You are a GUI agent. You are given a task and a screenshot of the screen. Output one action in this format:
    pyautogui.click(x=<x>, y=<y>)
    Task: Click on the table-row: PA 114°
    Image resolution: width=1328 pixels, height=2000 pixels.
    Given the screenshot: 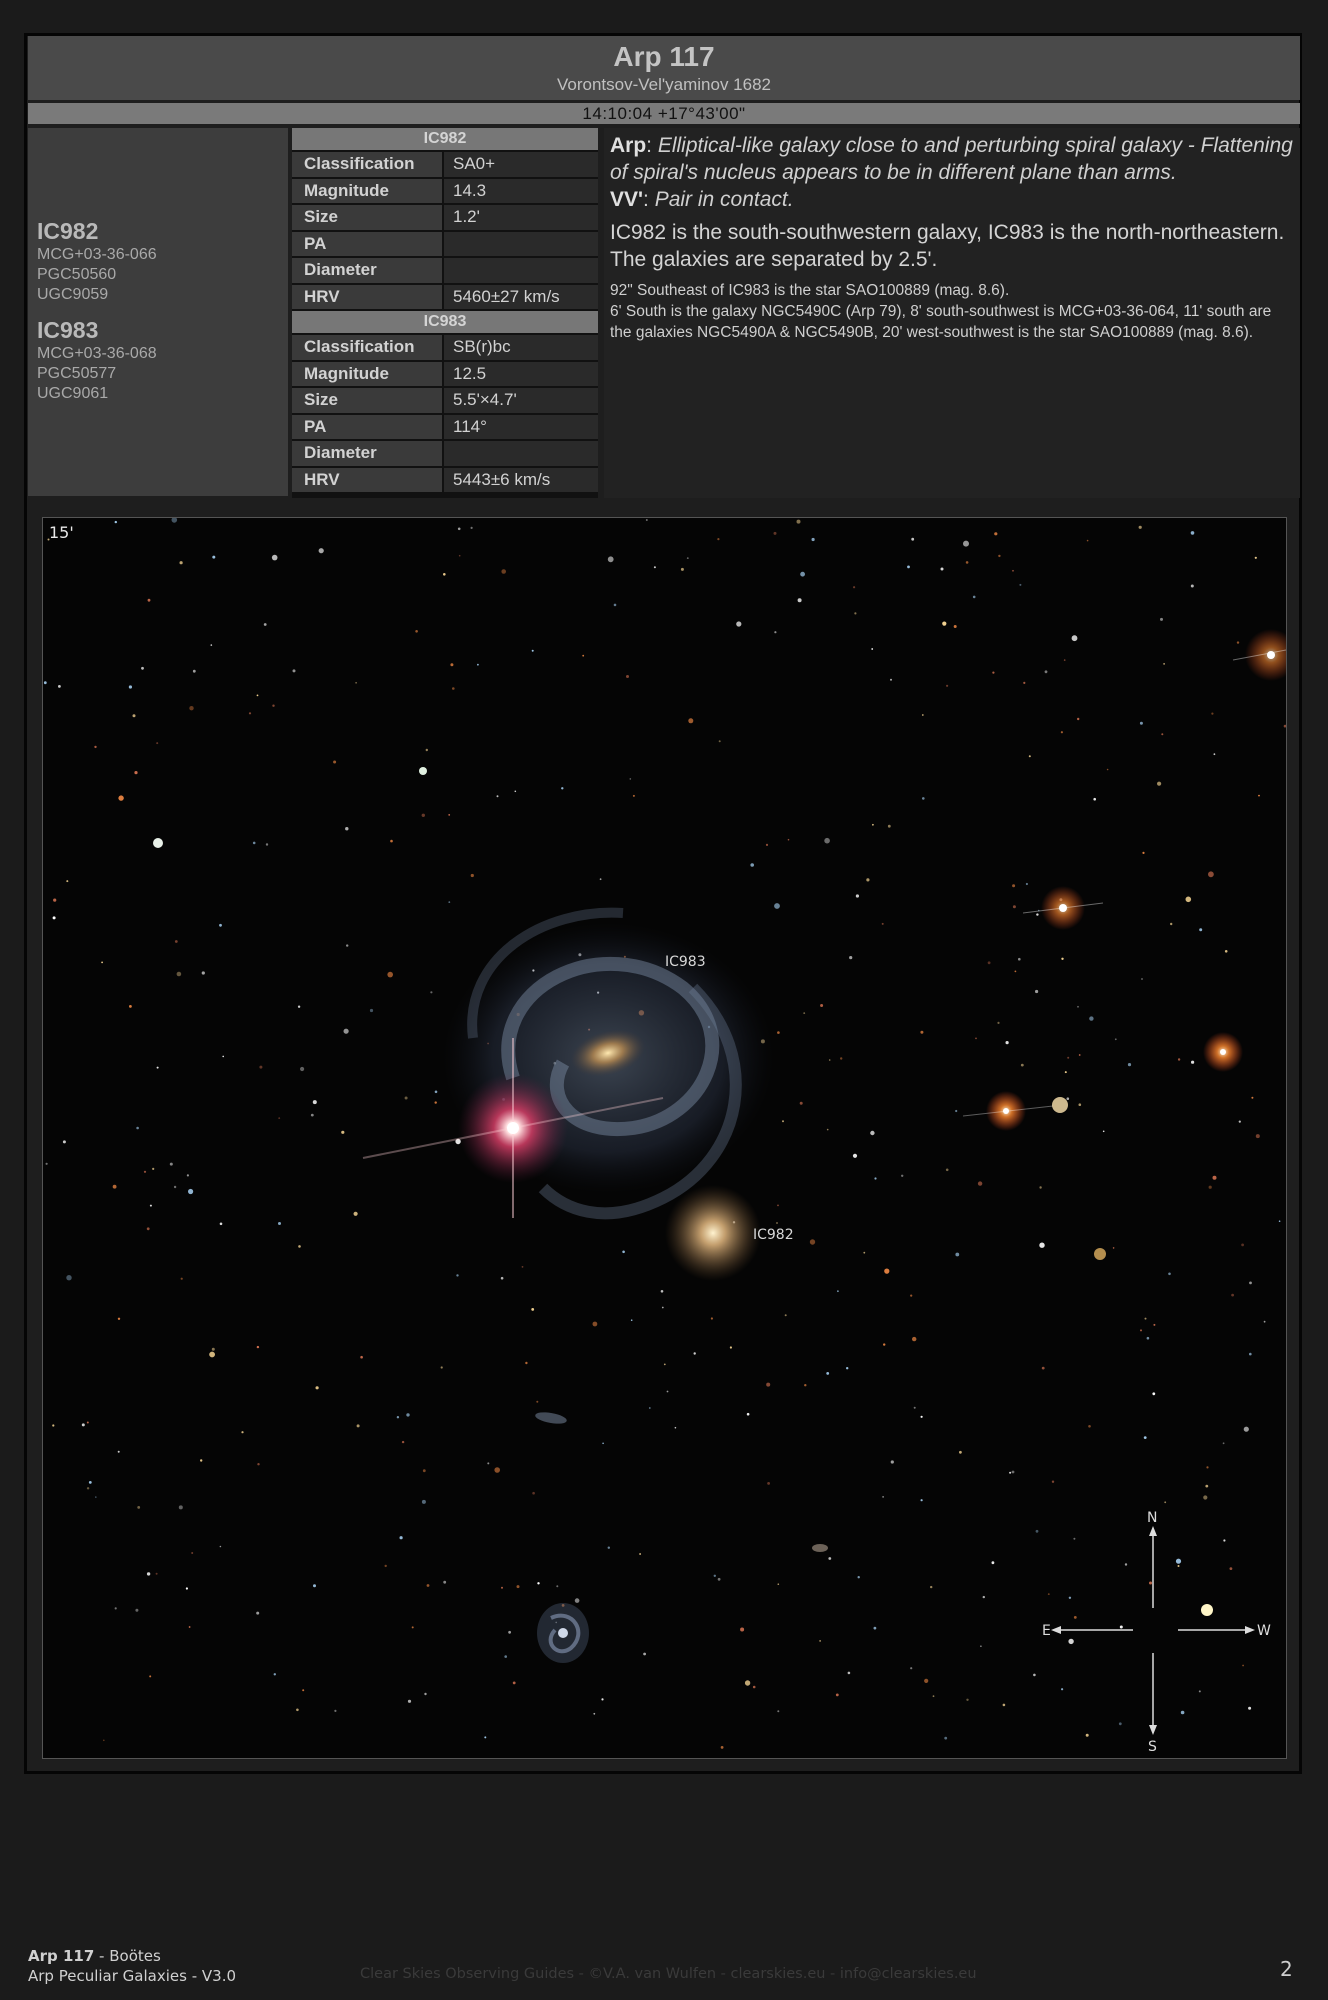 What is the action you would take?
    pyautogui.click(x=445, y=426)
    